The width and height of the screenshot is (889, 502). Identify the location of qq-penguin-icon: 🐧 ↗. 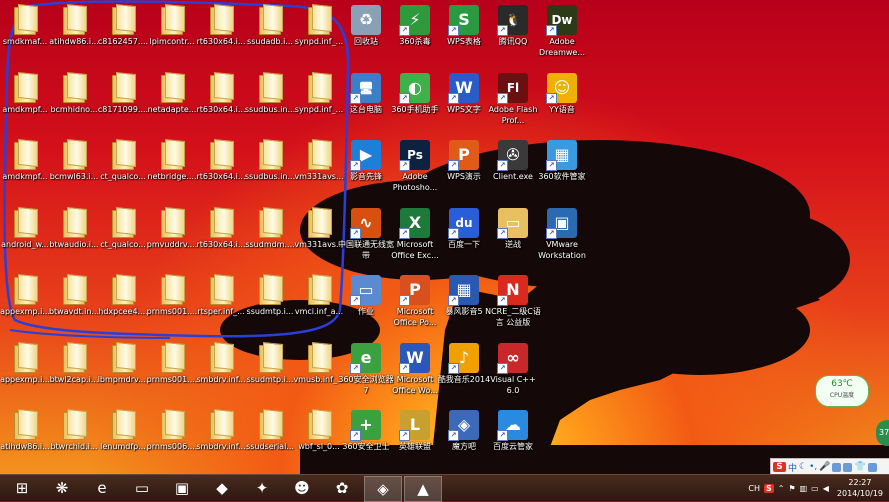
(512, 20).